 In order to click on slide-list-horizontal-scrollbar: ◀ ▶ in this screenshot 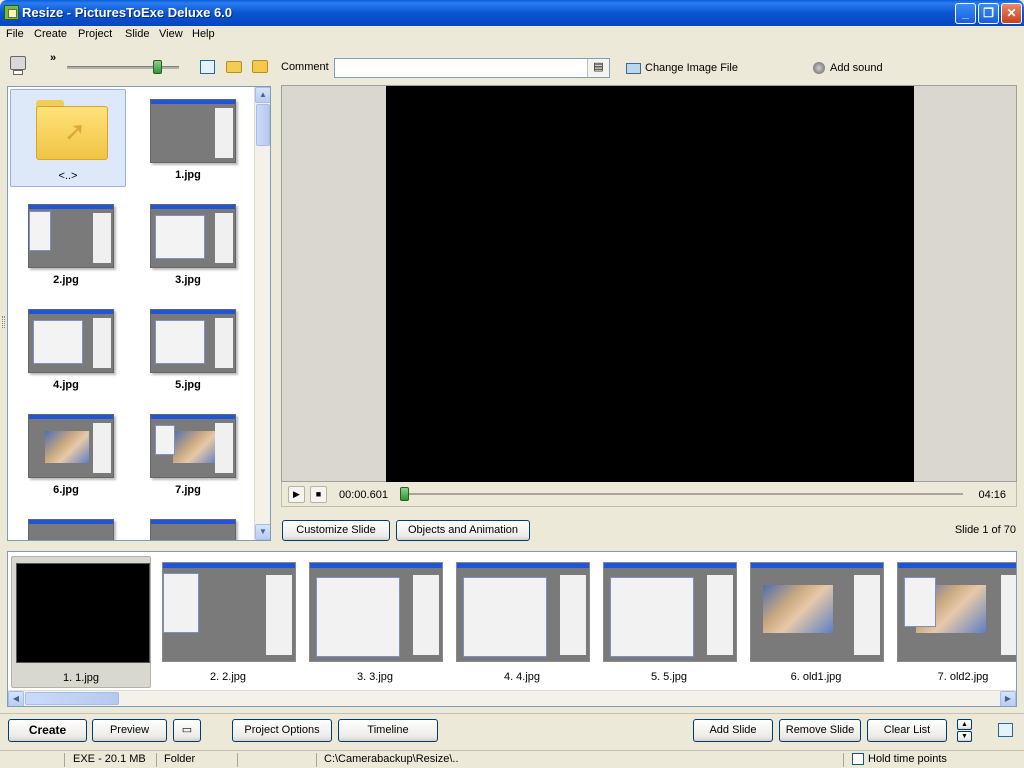, I will do `click(512, 698)`.